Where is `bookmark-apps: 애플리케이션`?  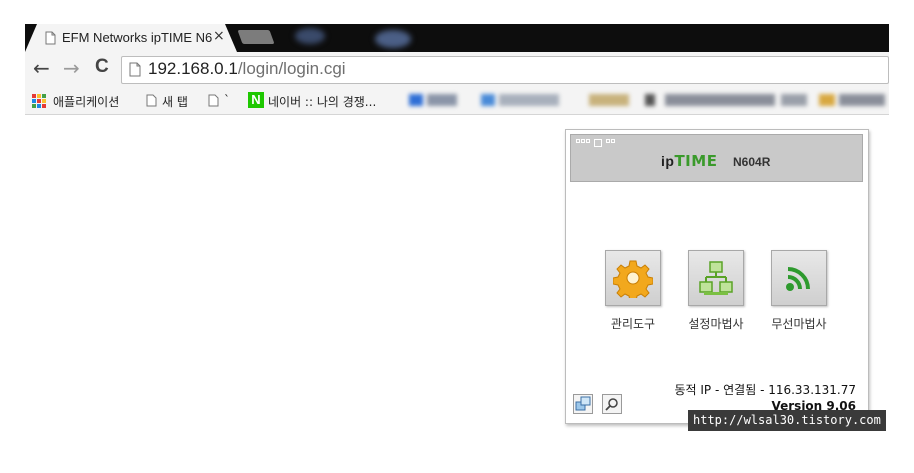
bookmark-apps: 애플리케이션 is located at coordinates (86, 101).